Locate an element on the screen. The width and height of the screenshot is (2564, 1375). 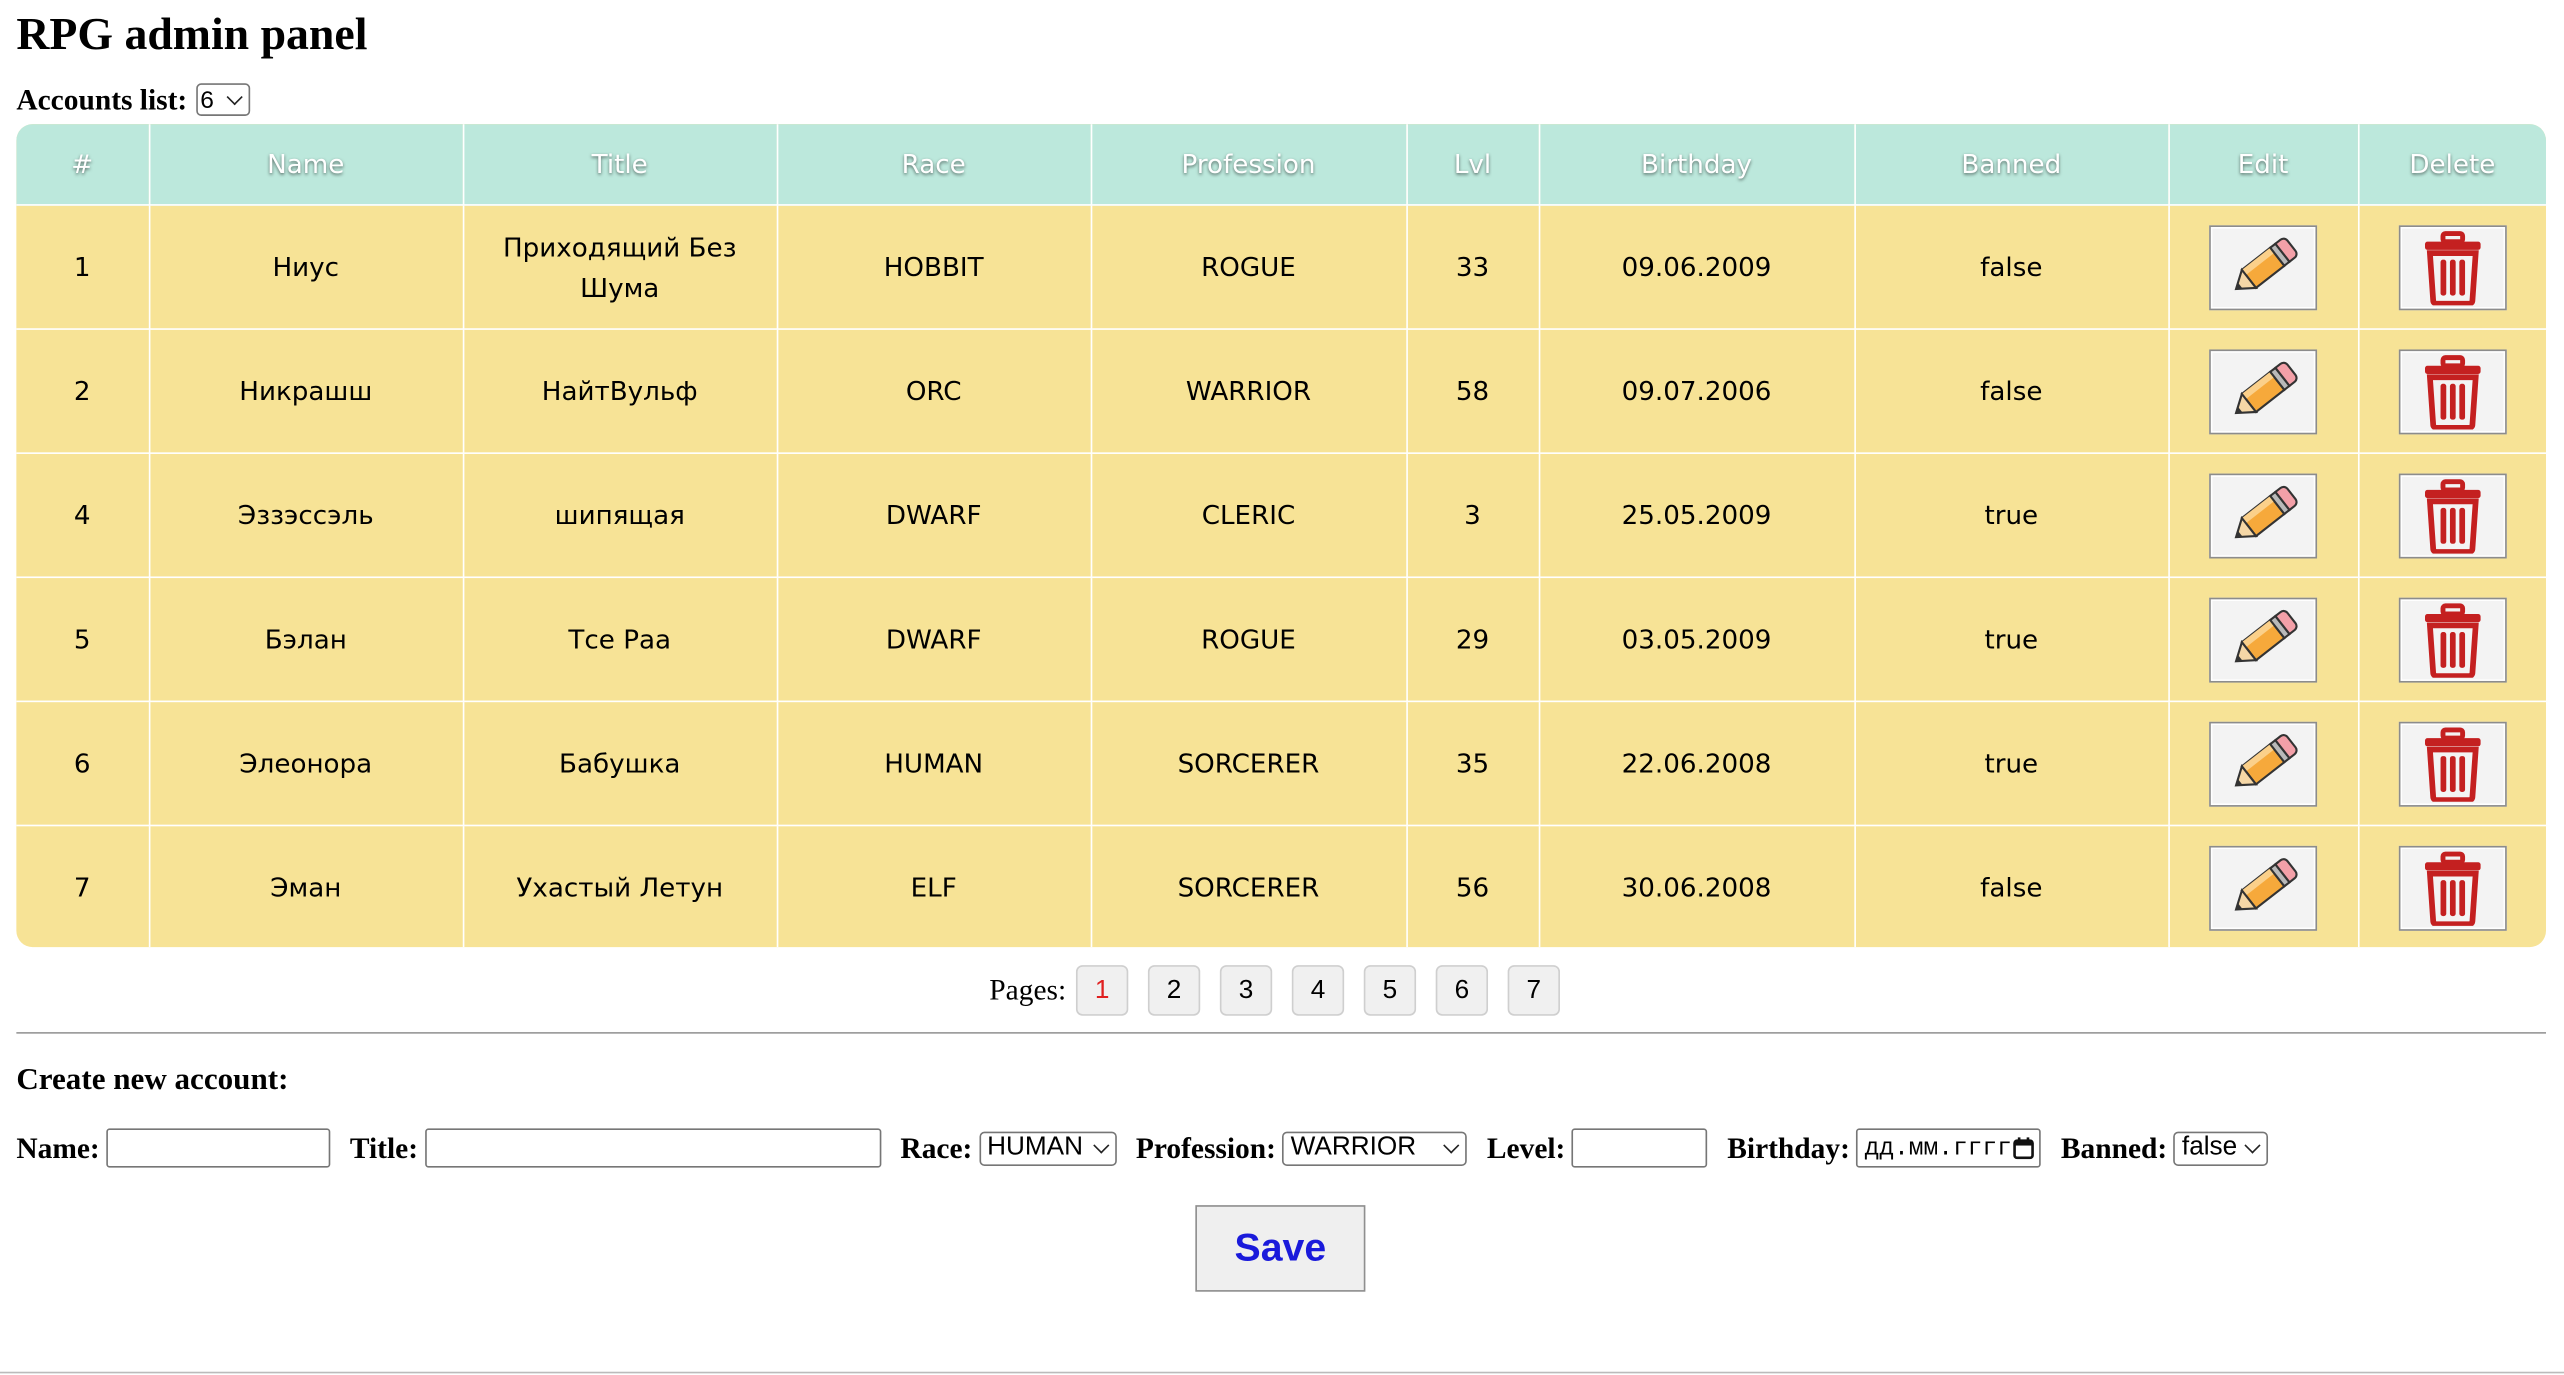
title-input is located at coordinates (652, 1148).